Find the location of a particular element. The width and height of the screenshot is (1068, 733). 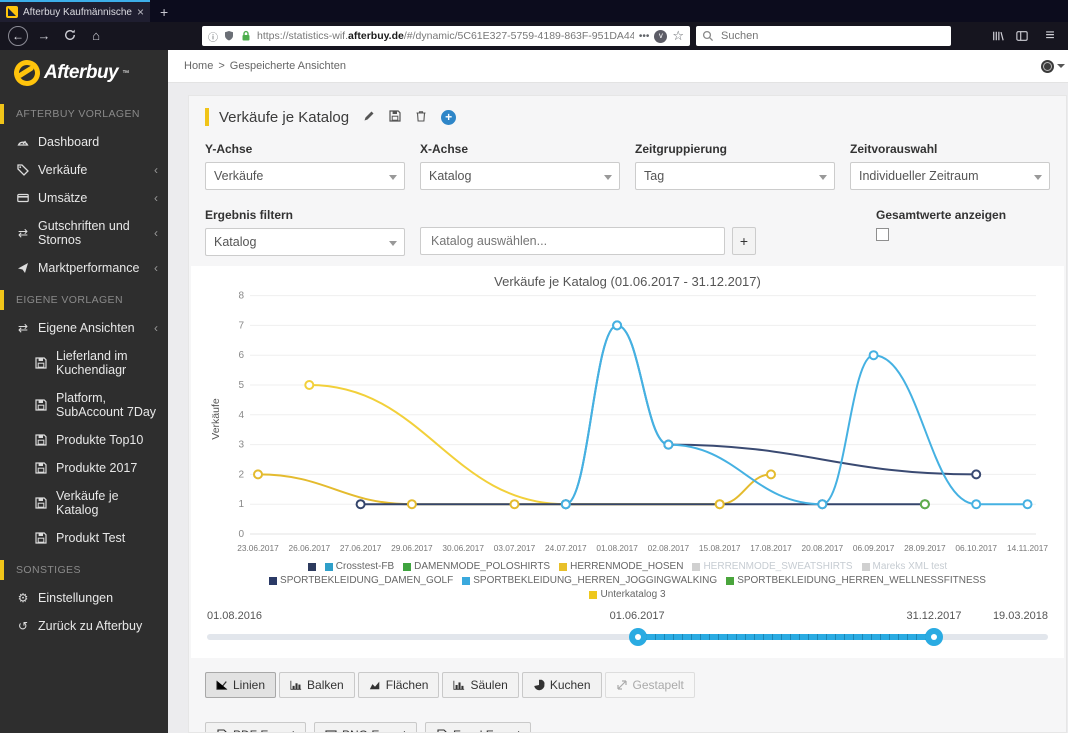

excel-export-button: Excel Export is located at coordinates (478, 727).